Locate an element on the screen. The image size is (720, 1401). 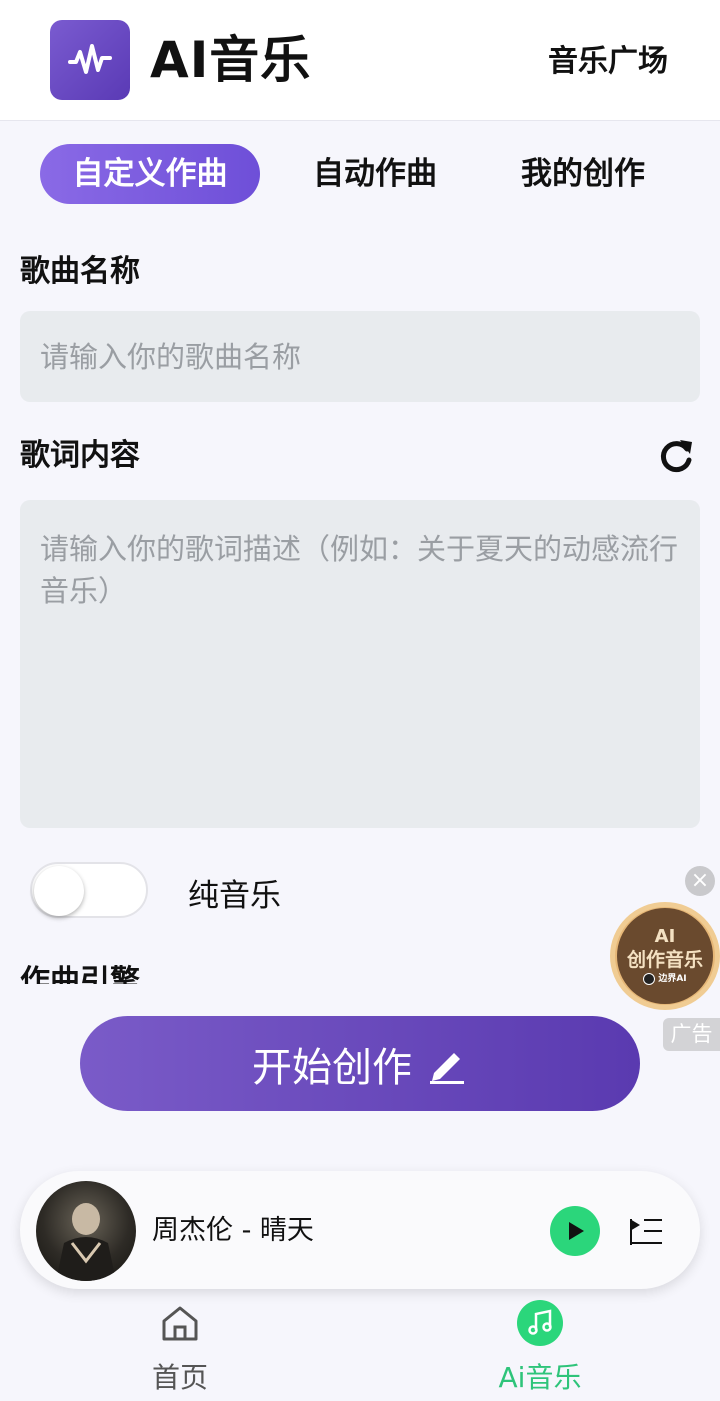
nav-home: 首页 is located at coordinates (180, 1349).